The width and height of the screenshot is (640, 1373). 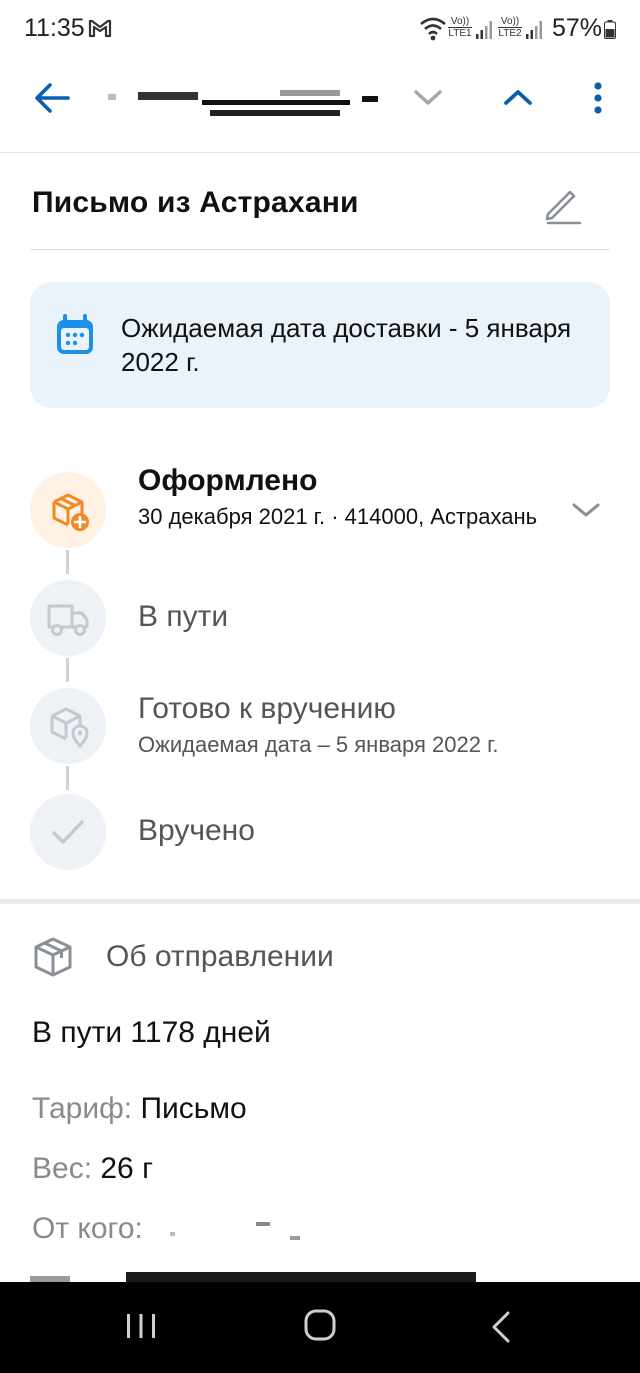 I want to click on weight-label: Вес:, so click(x=62, y=1168).